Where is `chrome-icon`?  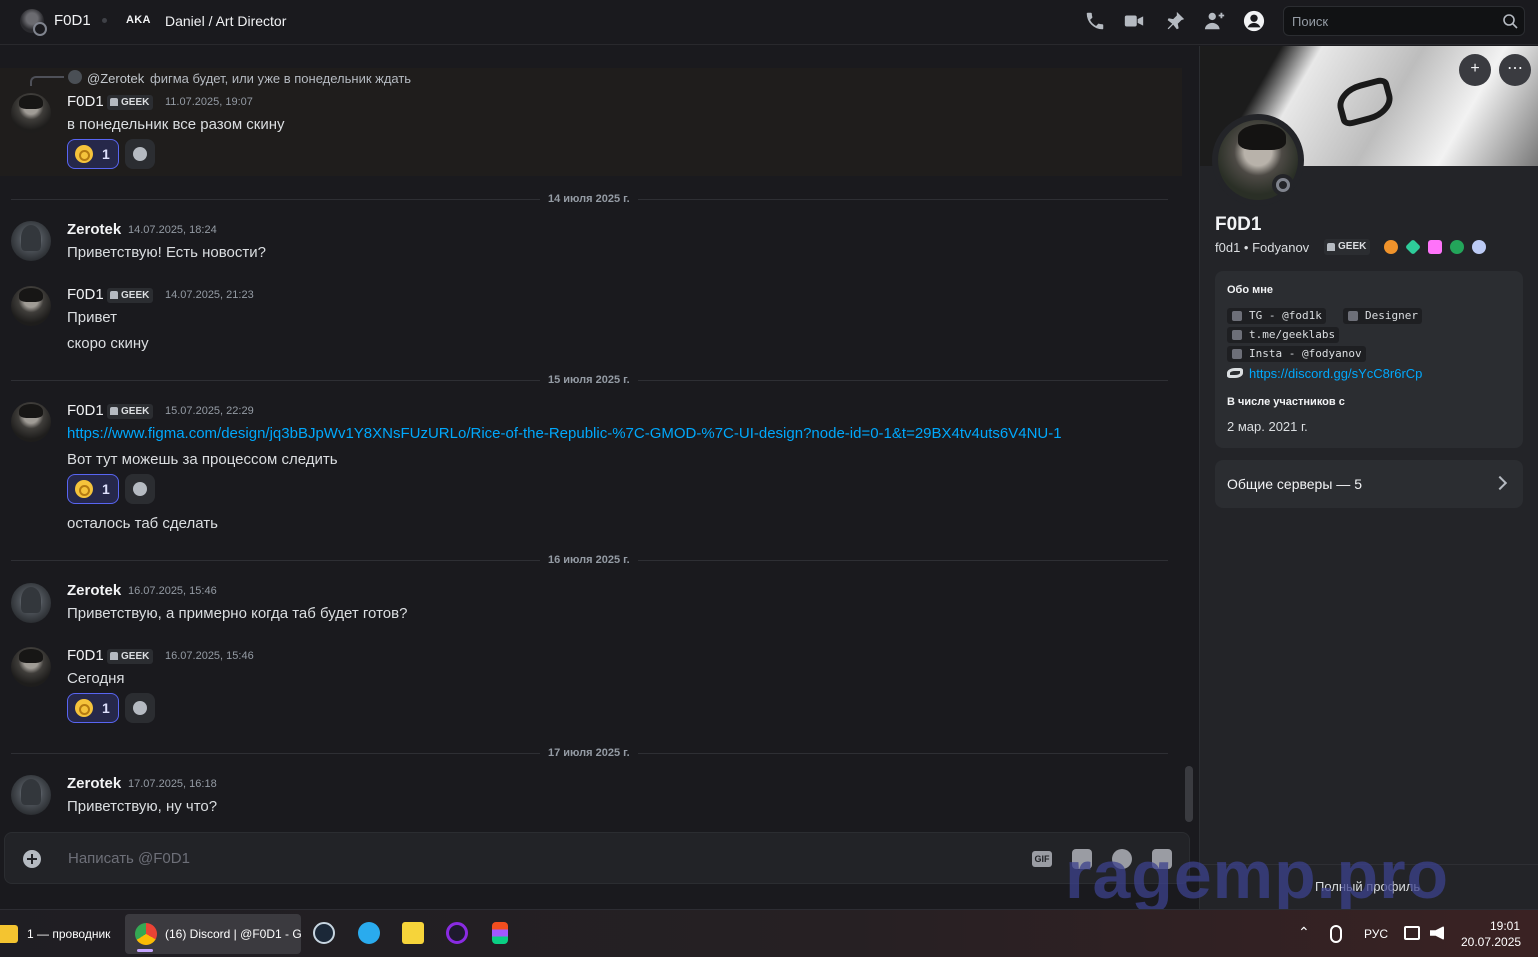 chrome-icon is located at coordinates (146, 934).